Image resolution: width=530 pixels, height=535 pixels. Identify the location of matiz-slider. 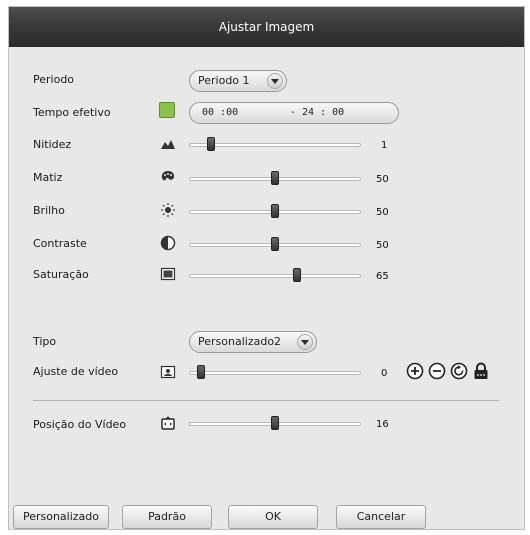
(275, 179).